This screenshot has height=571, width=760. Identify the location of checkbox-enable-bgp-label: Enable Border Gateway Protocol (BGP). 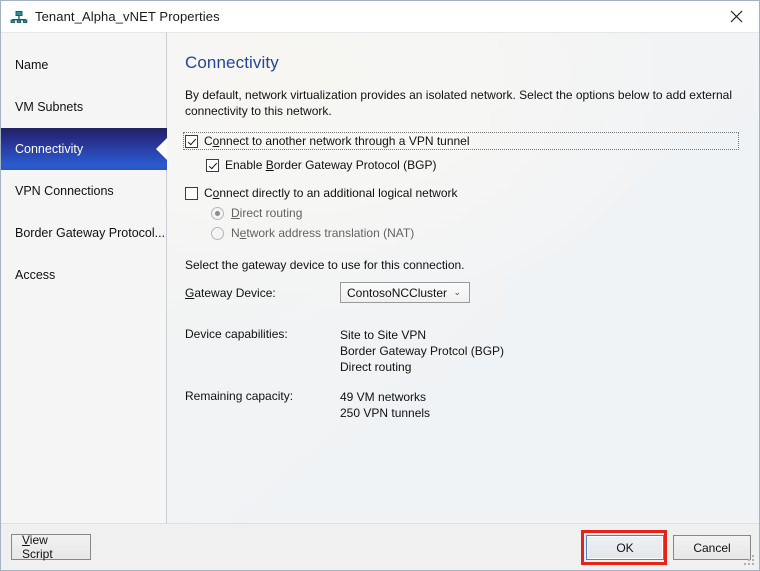
(331, 165).